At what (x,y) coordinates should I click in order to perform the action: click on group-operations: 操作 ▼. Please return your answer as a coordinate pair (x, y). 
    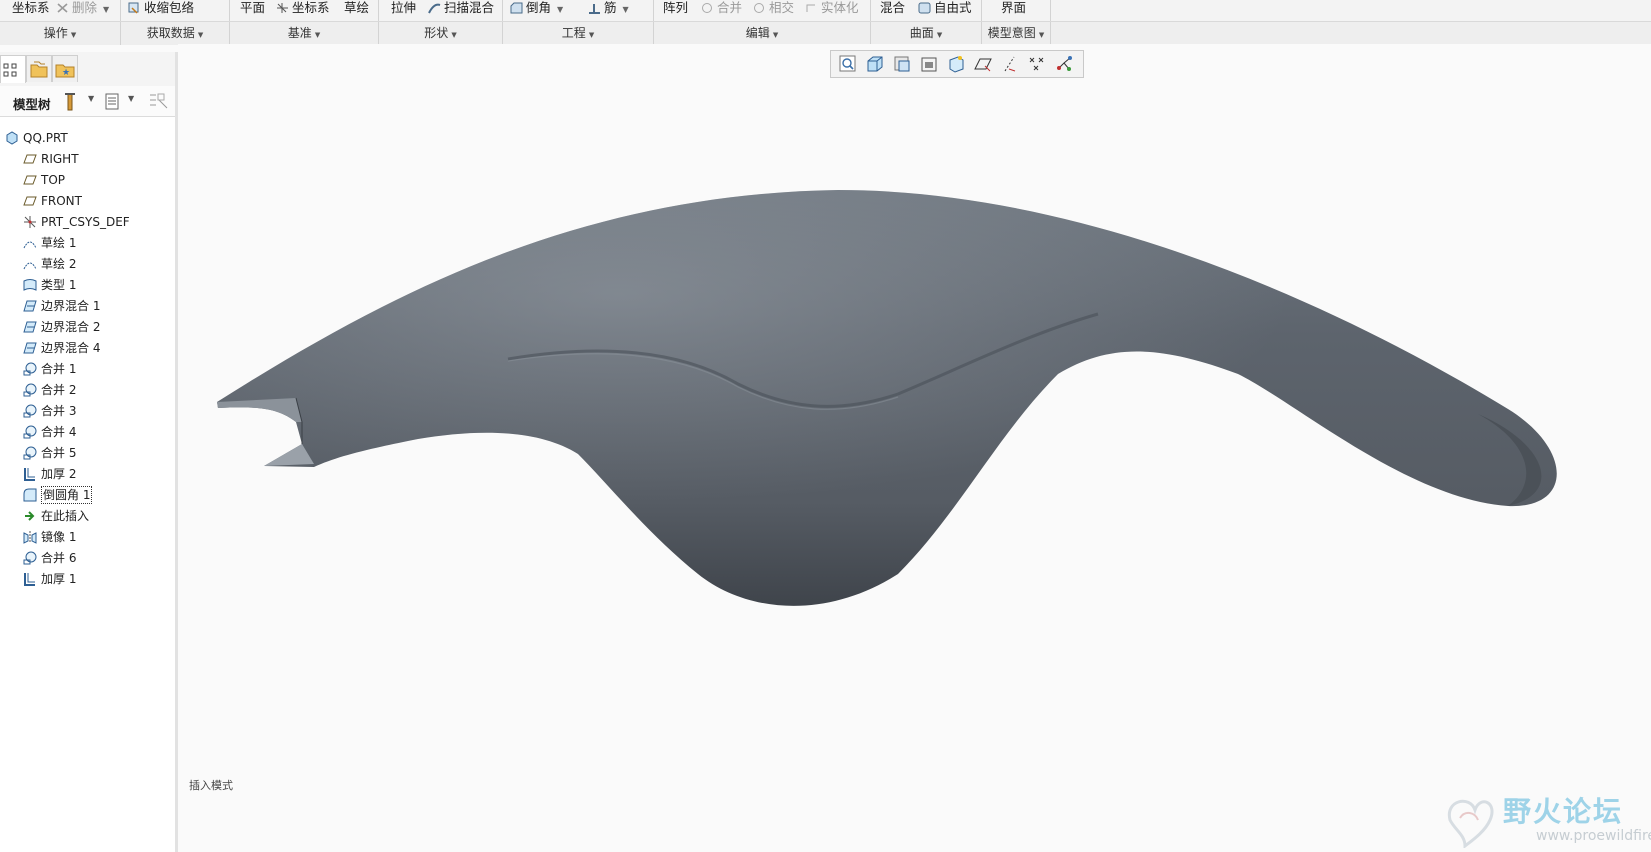
    Looking at the image, I should click on (60, 33).